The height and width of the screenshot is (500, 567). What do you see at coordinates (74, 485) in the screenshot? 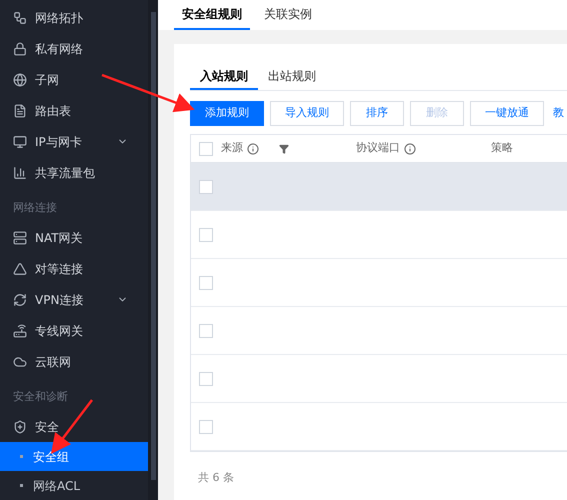
I see `sidebar-item: 网络ACL` at bounding box center [74, 485].